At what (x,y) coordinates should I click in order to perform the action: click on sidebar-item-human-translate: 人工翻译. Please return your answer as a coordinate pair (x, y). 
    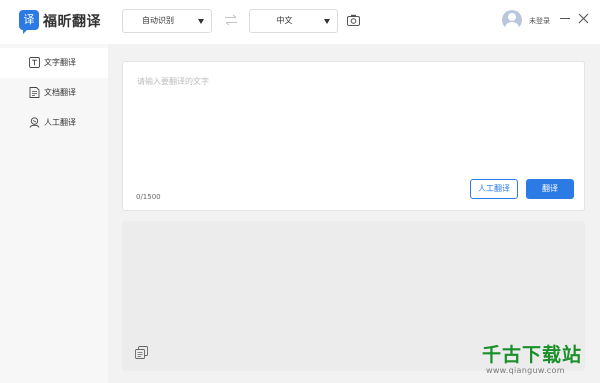
    Looking at the image, I should click on (54, 123).